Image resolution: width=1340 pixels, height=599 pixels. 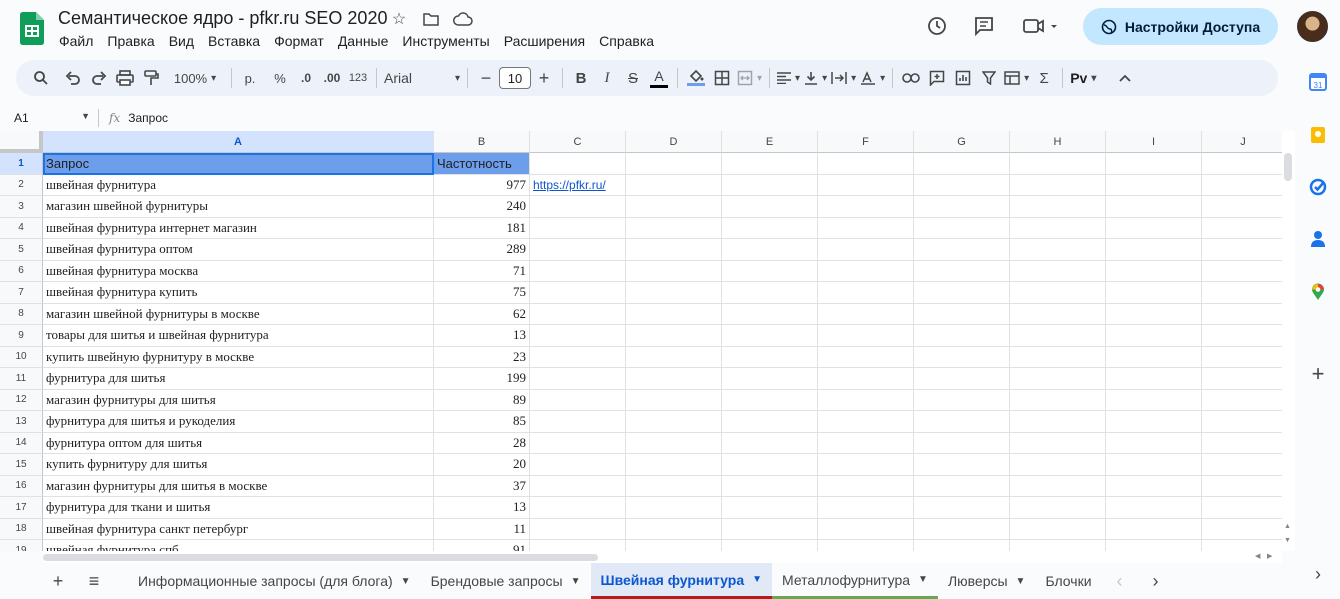 What do you see at coordinates (1318, 187) in the screenshot?
I see `tasks-icon` at bounding box center [1318, 187].